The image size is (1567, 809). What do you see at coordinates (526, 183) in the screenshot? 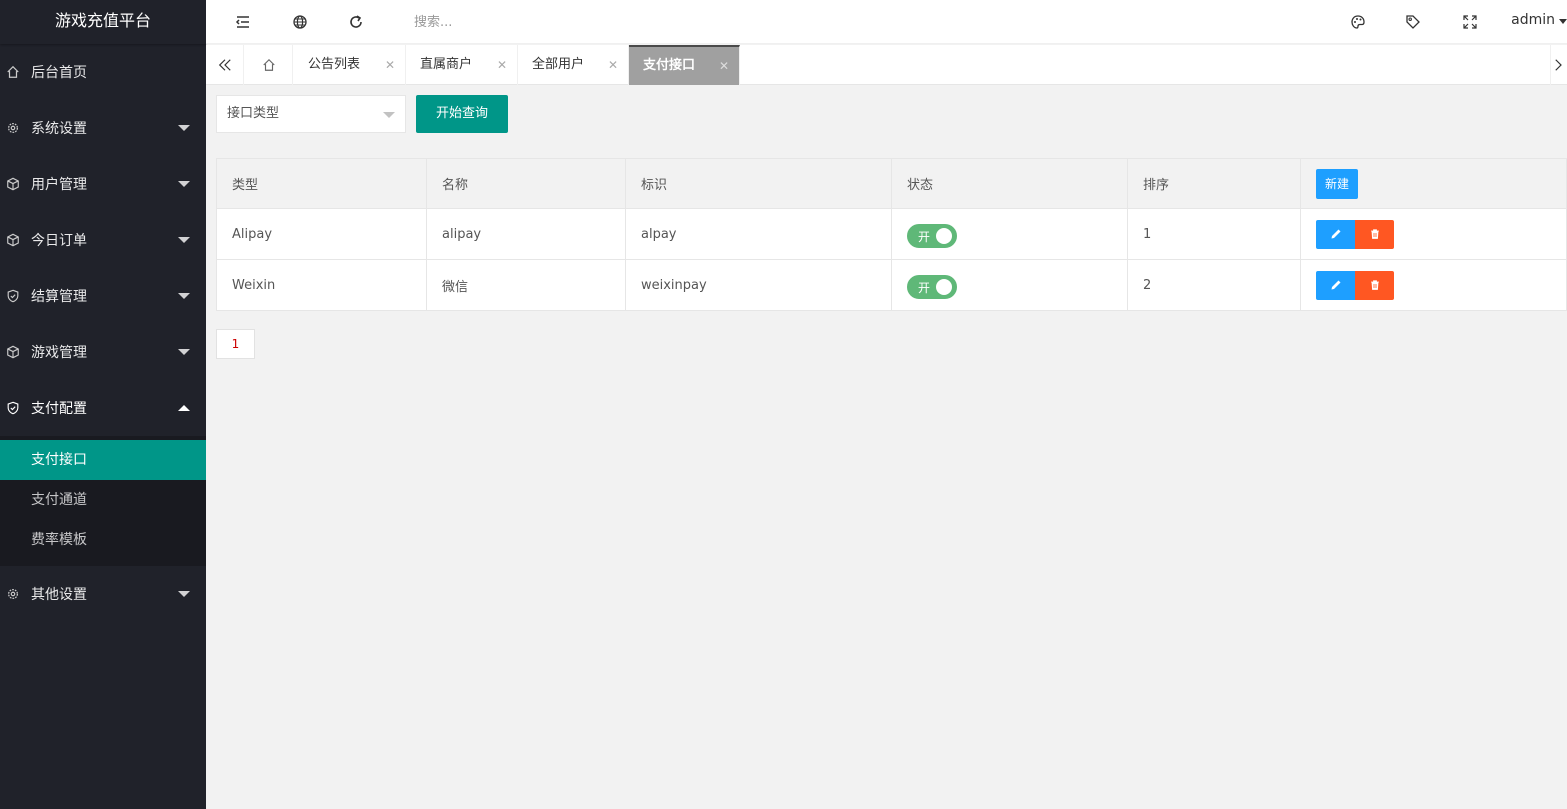
I see `column-header-name: 名称` at bounding box center [526, 183].